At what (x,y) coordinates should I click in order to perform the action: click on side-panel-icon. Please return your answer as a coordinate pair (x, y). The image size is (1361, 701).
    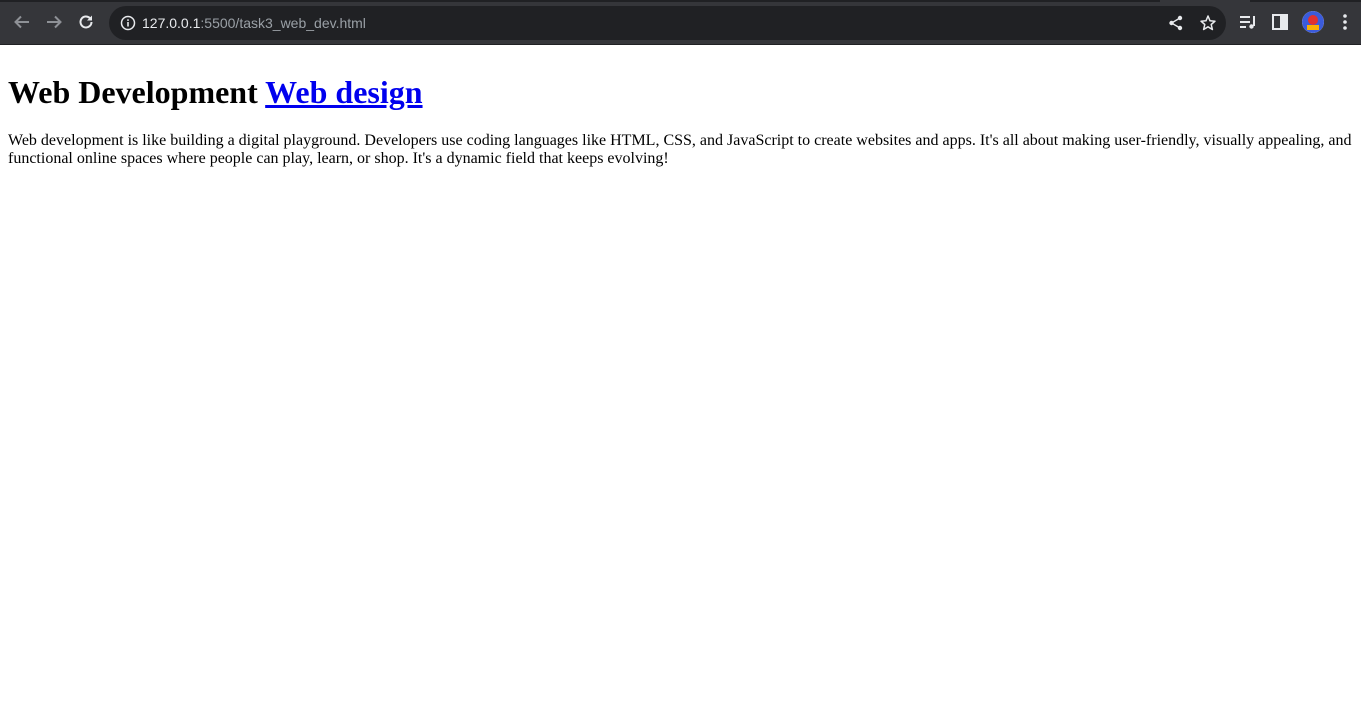
    Looking at the image, I should click on (1280, 22).